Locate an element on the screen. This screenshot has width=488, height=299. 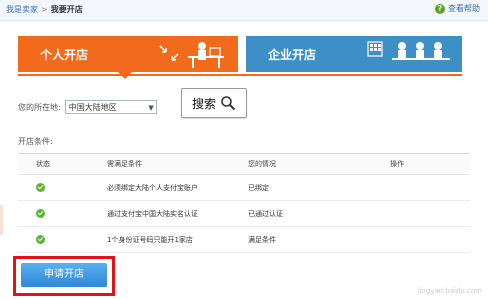
table-row: 必须绑定大陆个人支付宝账户 已绑定 is located at coordinates (244, 187).